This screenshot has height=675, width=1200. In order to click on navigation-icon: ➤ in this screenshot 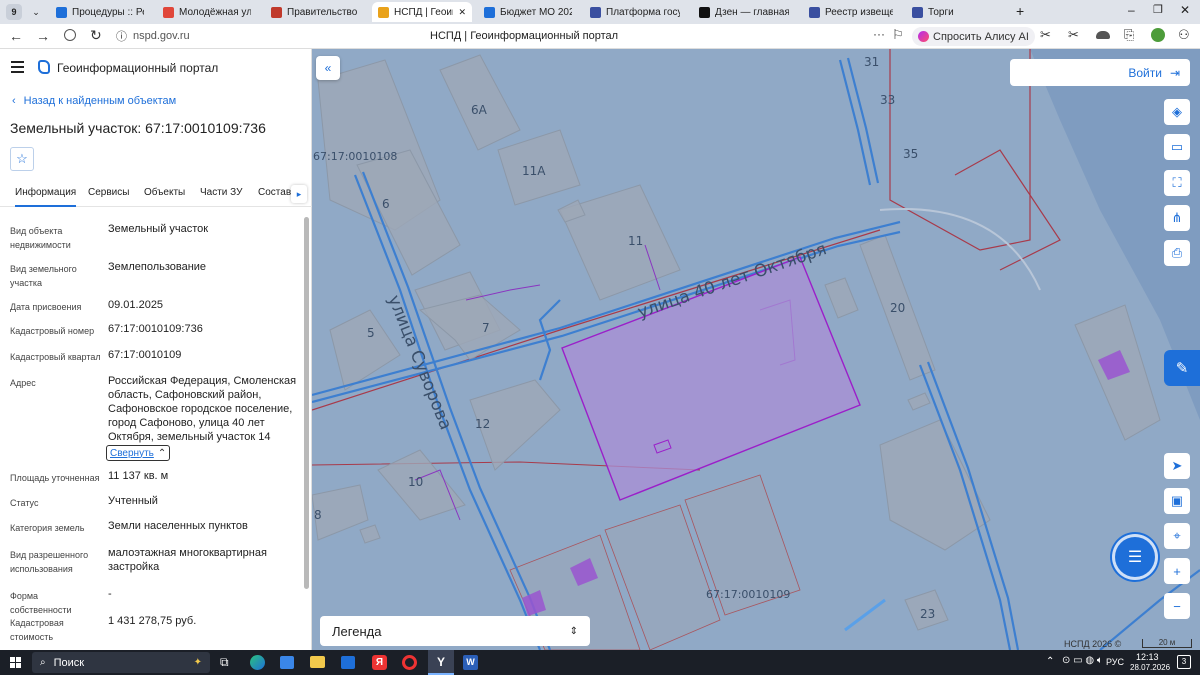, I will do `click(1177, 465)`.